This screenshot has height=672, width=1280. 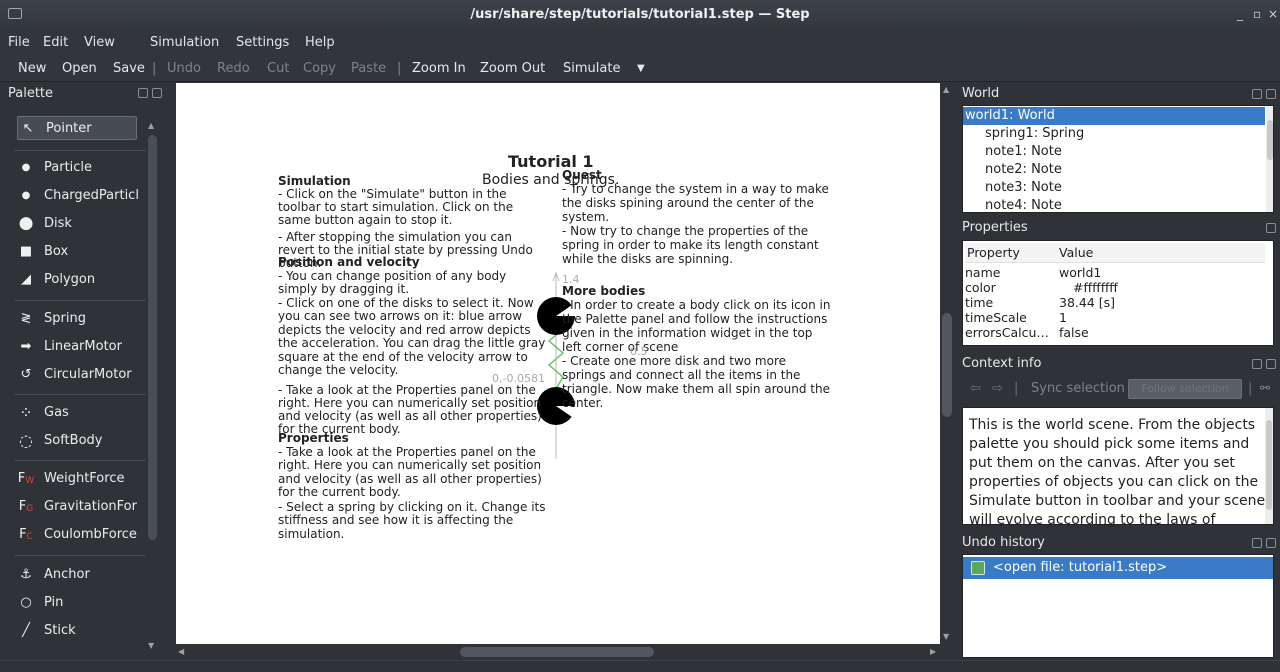 I want to click on undo-button: Undo, so click(x=184, y=68).